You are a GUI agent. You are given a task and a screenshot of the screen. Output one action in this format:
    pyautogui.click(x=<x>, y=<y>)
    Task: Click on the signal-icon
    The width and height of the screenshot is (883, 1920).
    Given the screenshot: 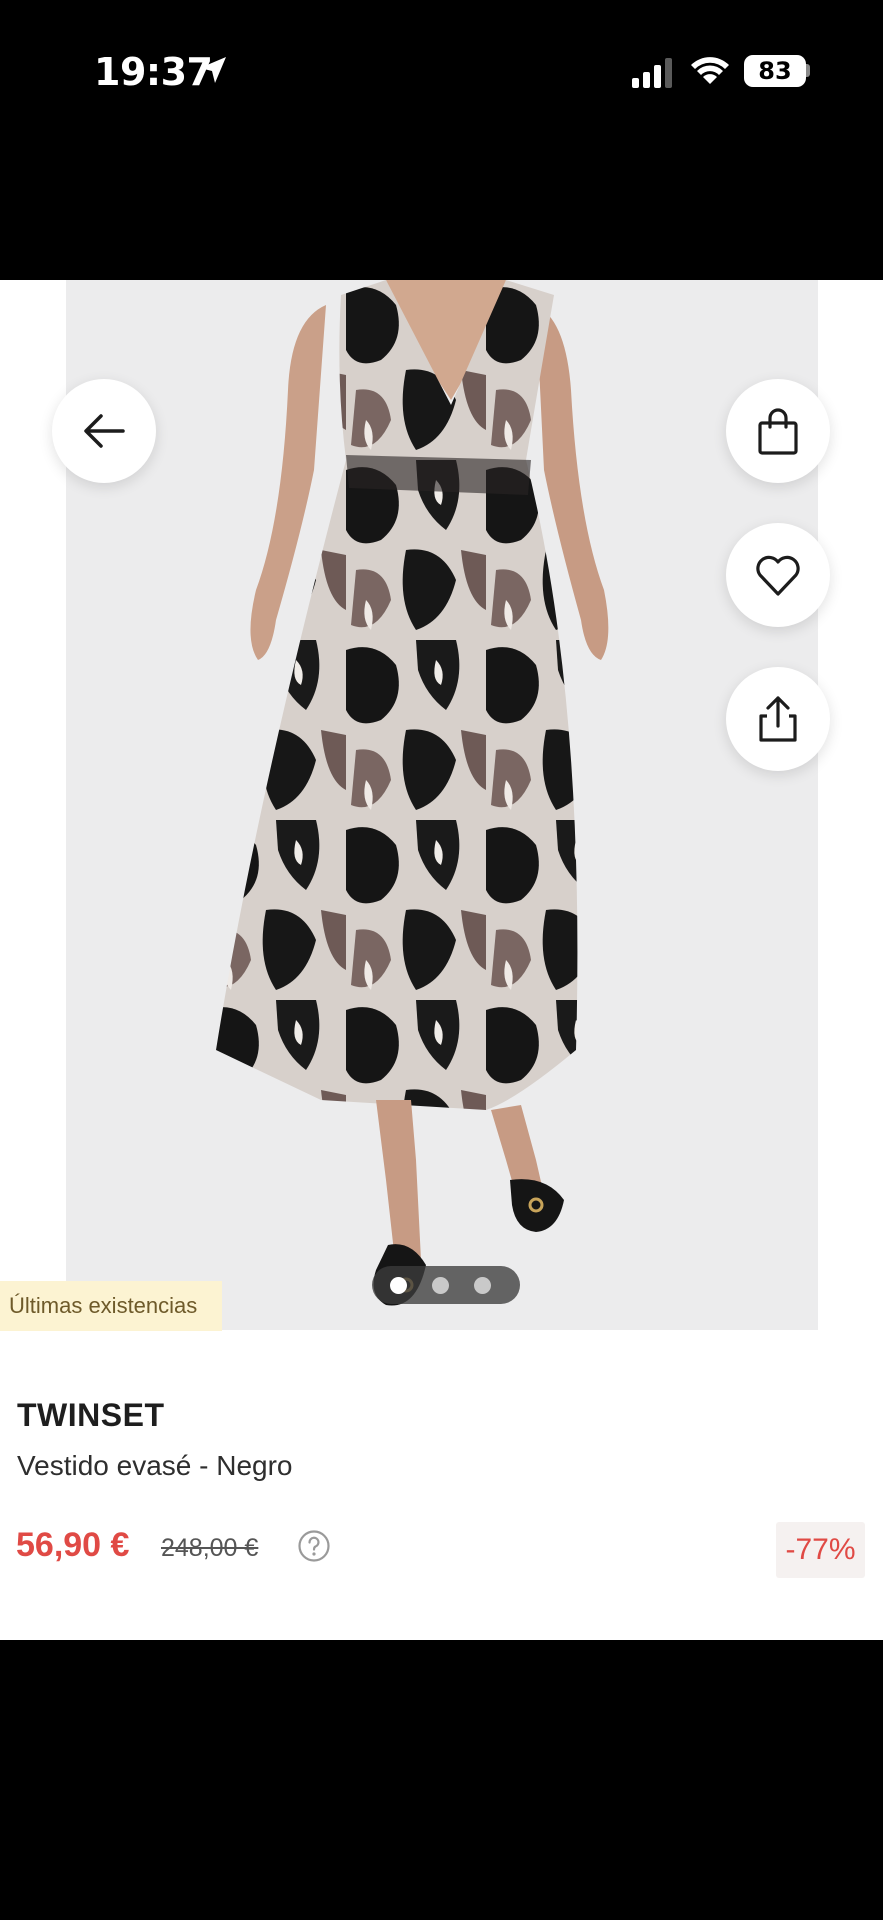 What is the action you would take?
    pyautogui.click(x=652, y=73)
    